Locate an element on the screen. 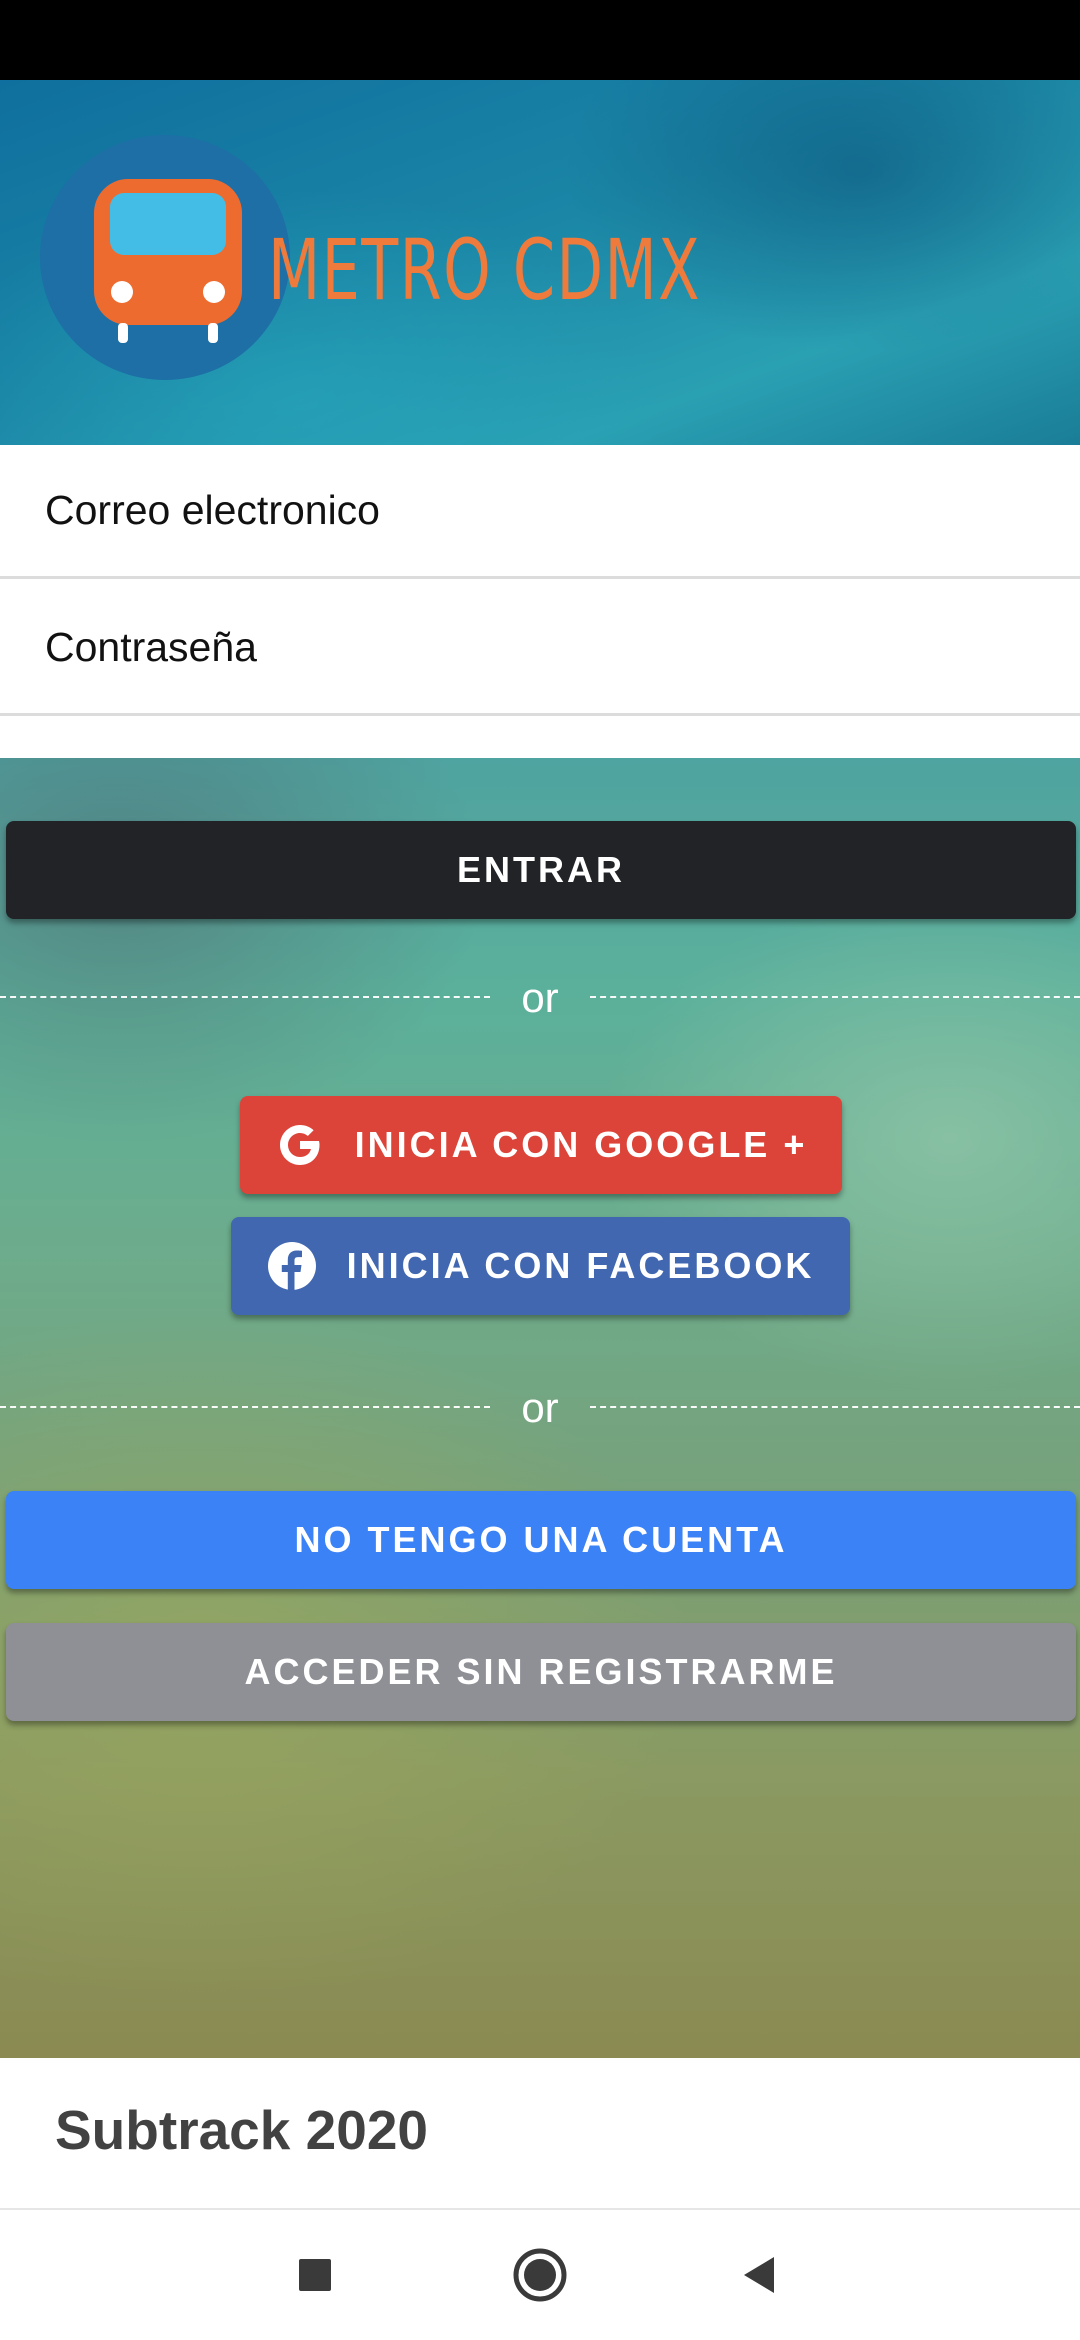 The height and width of the screenshot is (2340, 1080). app-logo-text: METRO CDMX is located at coordinates (485, 270).